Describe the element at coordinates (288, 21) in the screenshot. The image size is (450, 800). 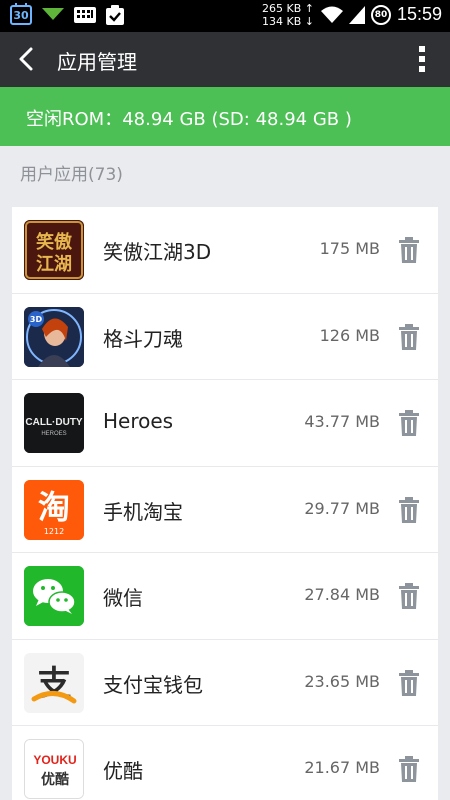
I see `net-down-speed: 134 KB ↓` at that location.